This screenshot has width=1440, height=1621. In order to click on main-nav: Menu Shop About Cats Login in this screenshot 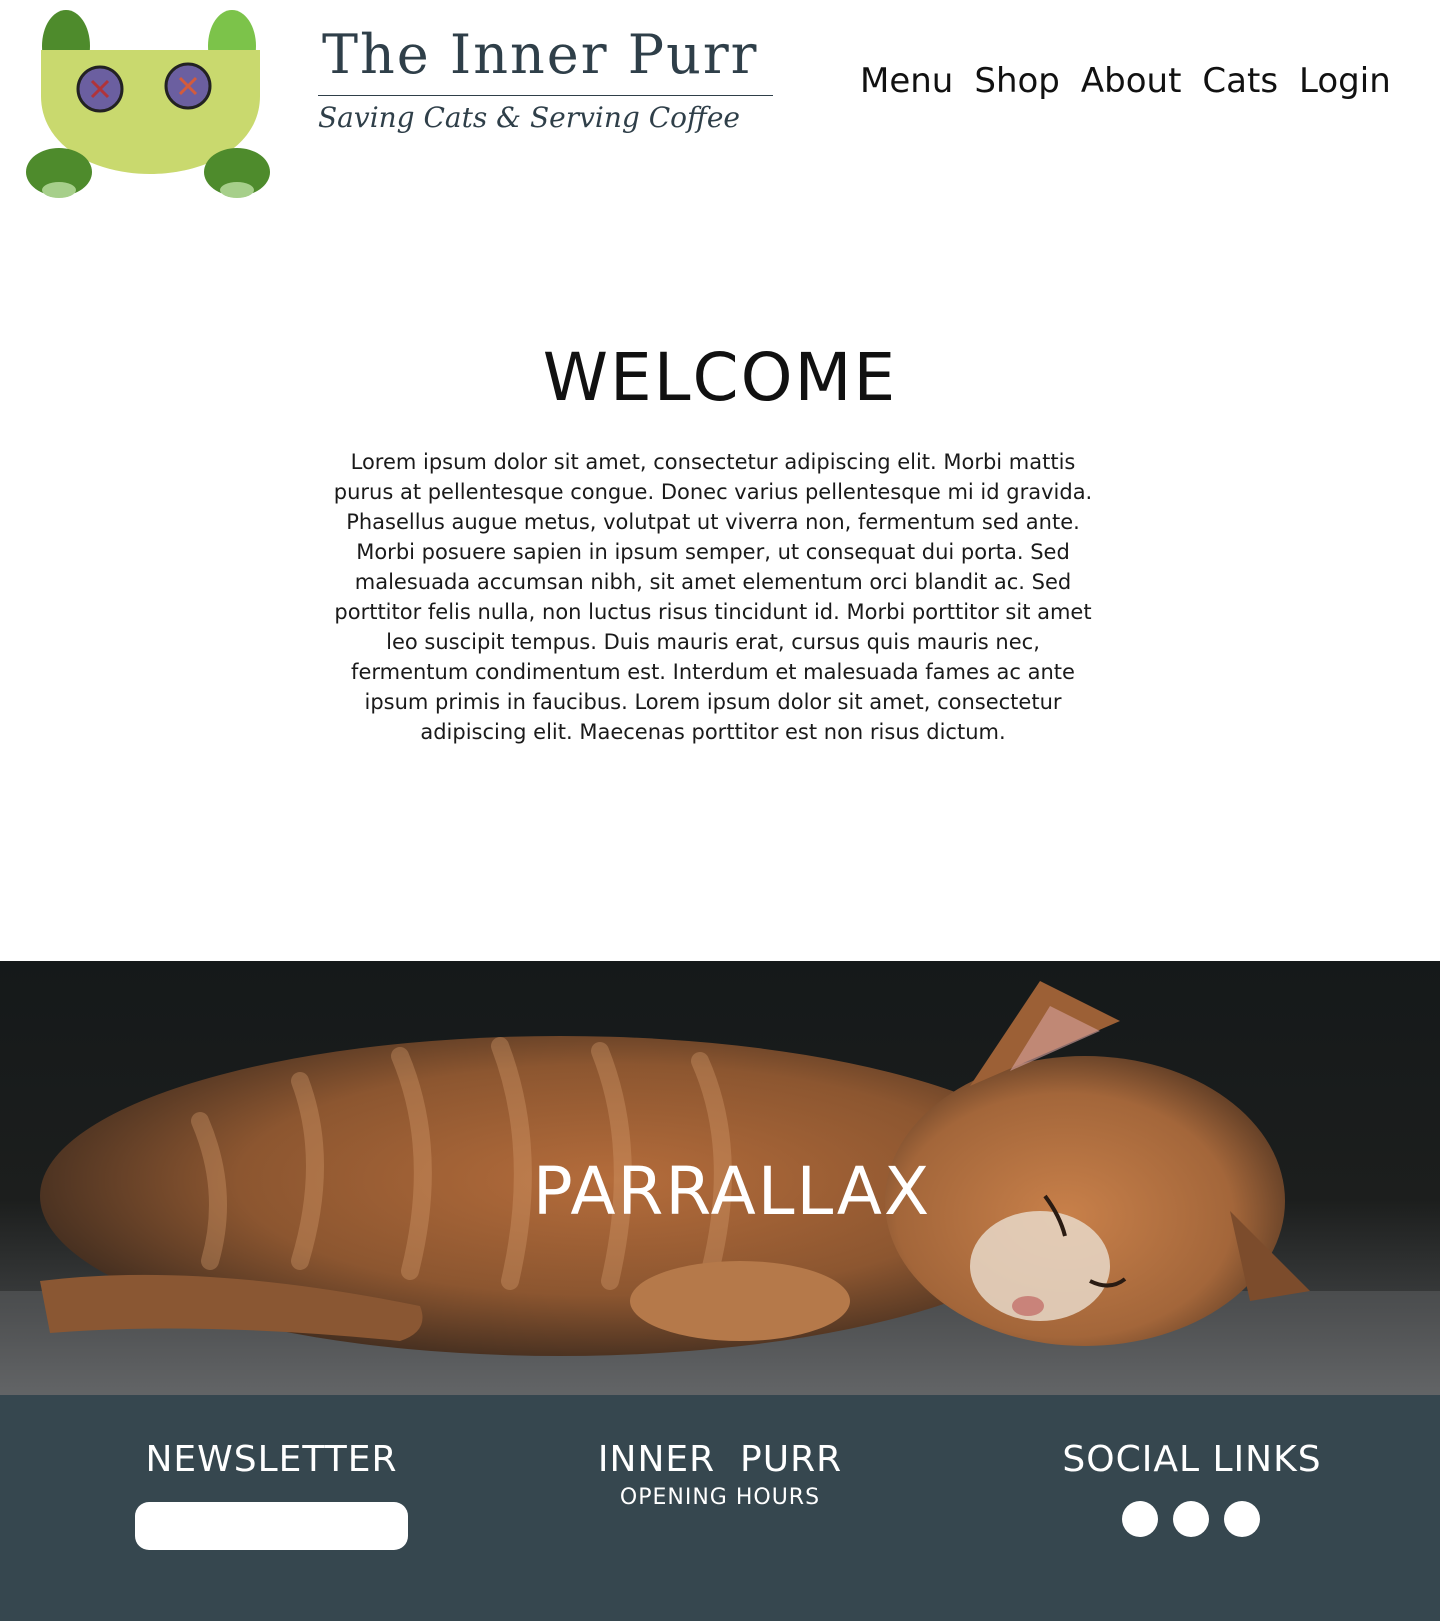, I will do `click(1125, 81)`.